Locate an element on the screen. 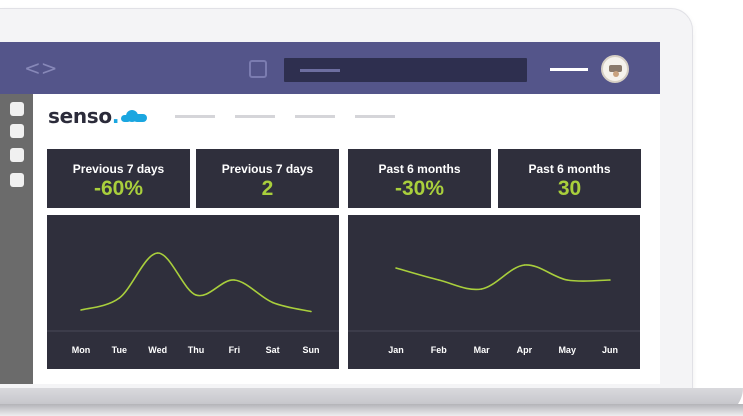 The width and height of the screenshot is (743, 416). menu-icon is located at coordinates (569, 69).